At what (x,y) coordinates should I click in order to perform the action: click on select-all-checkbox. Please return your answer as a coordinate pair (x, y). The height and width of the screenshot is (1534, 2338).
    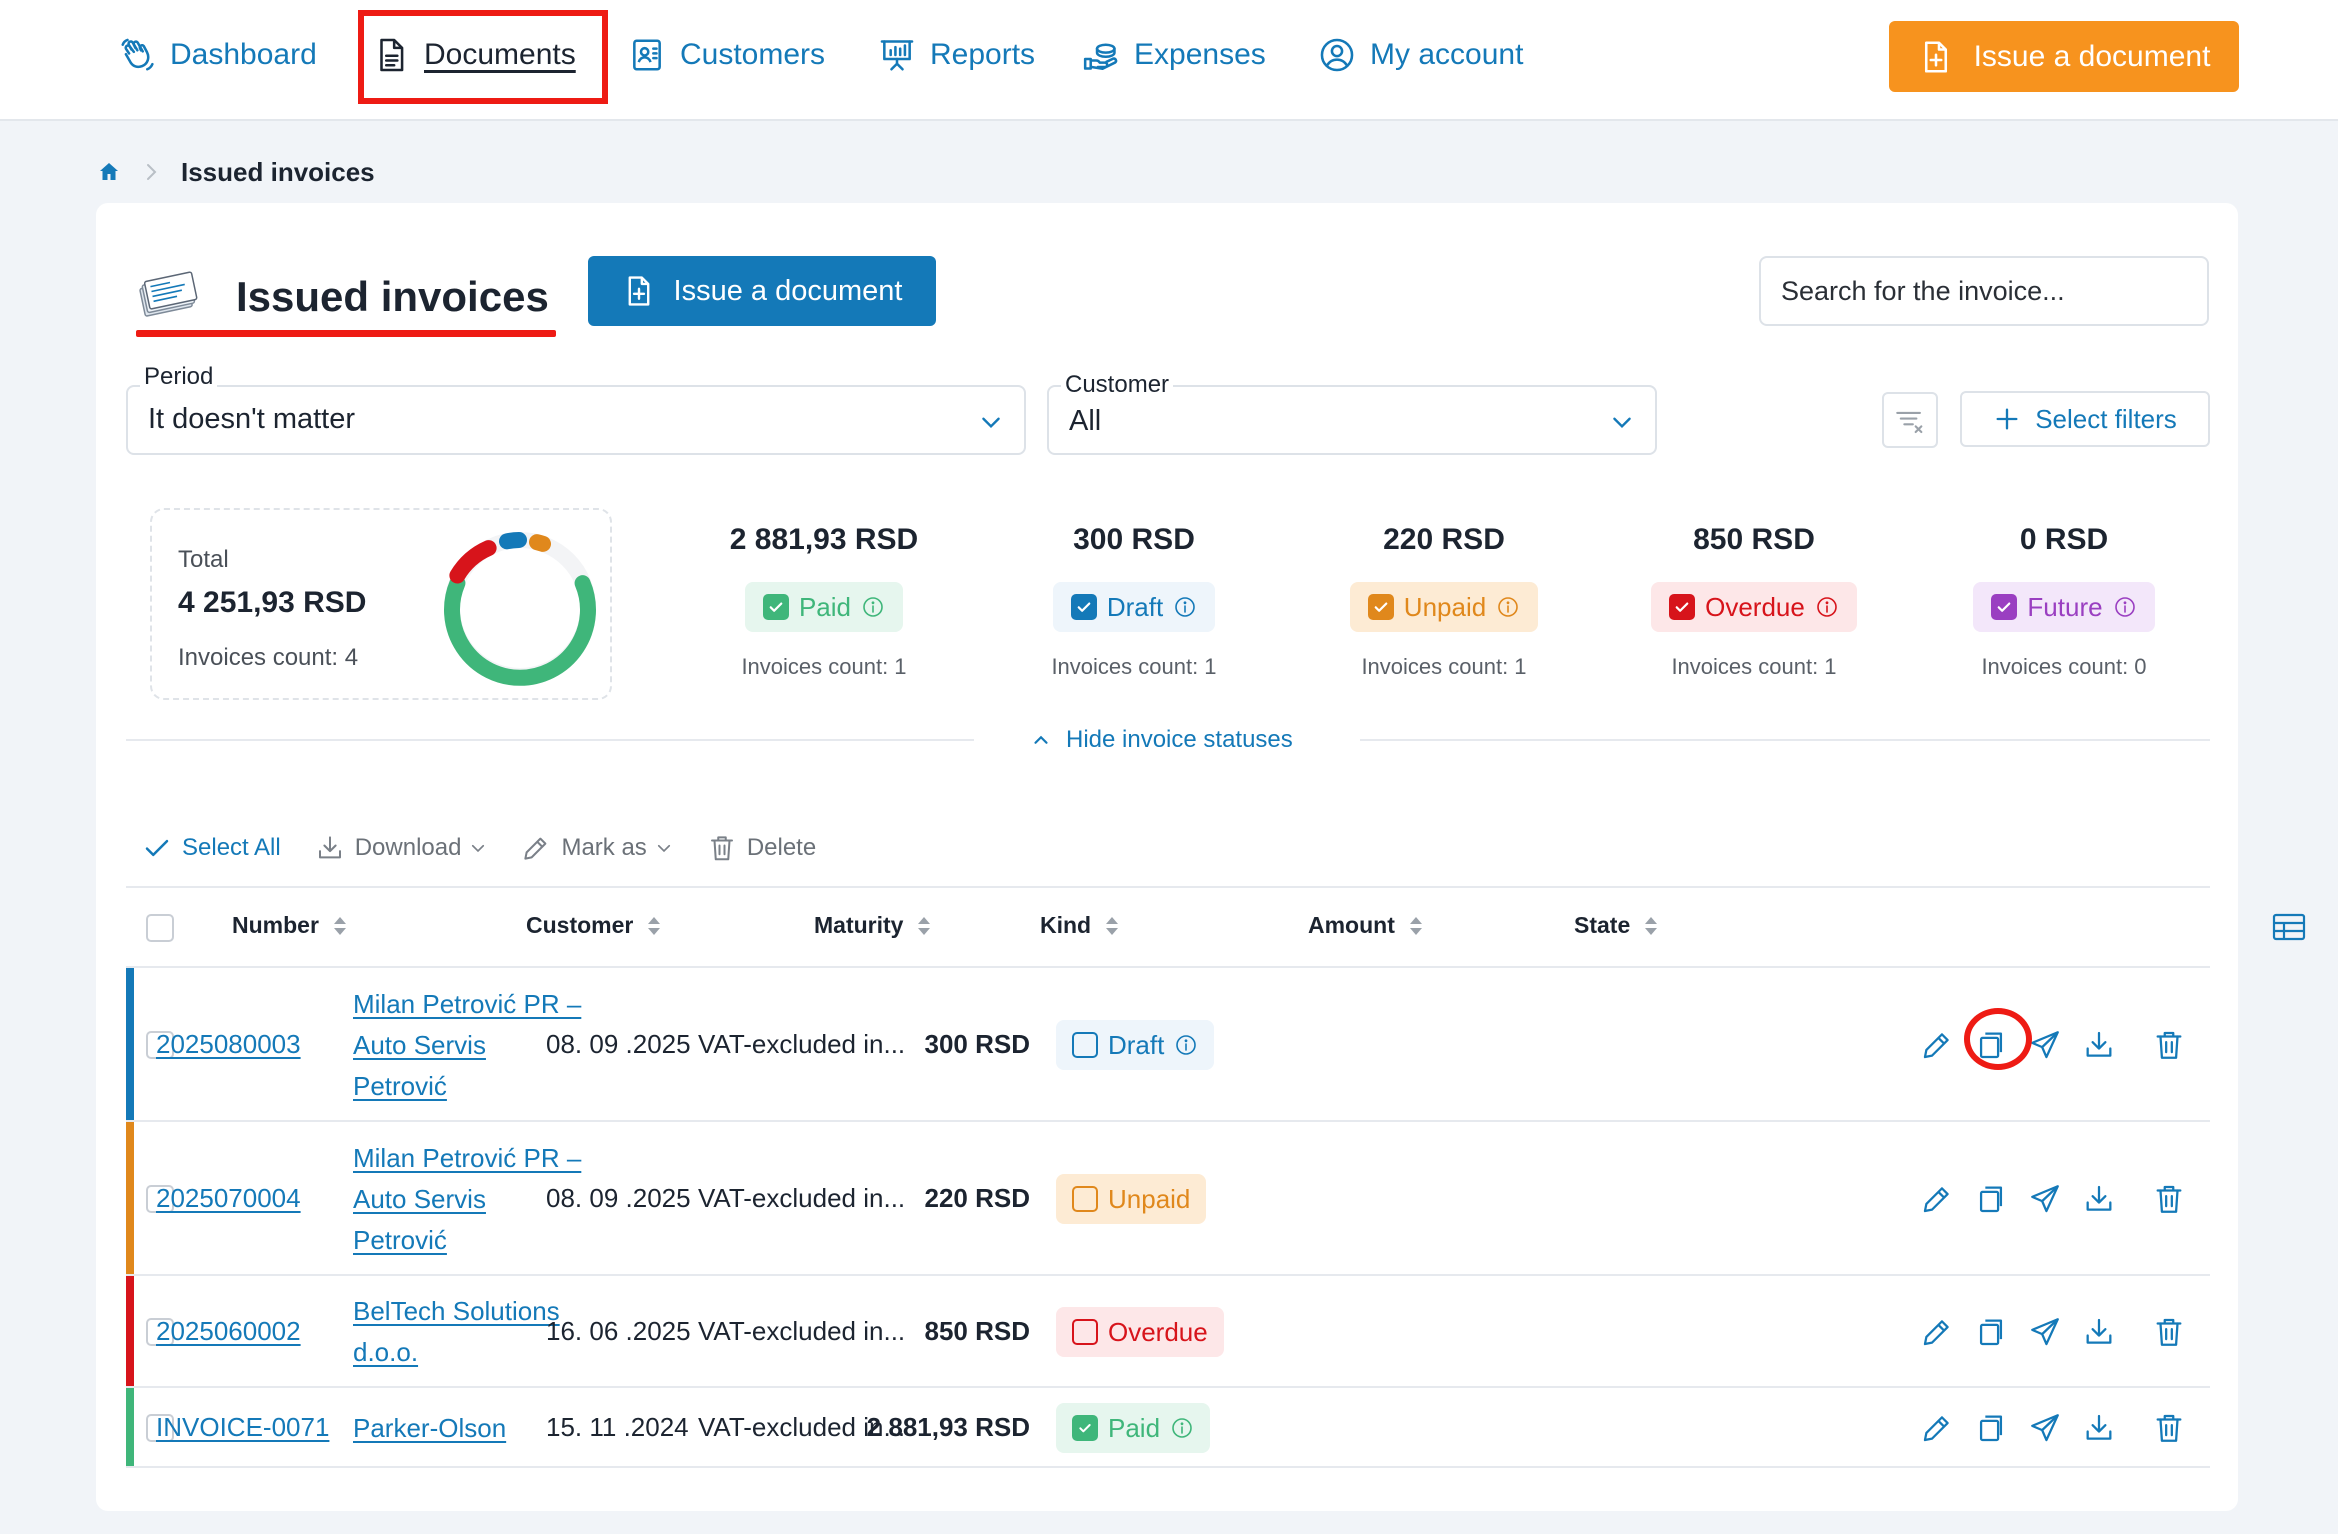
    Looking at the image, I should click on (160, 928).